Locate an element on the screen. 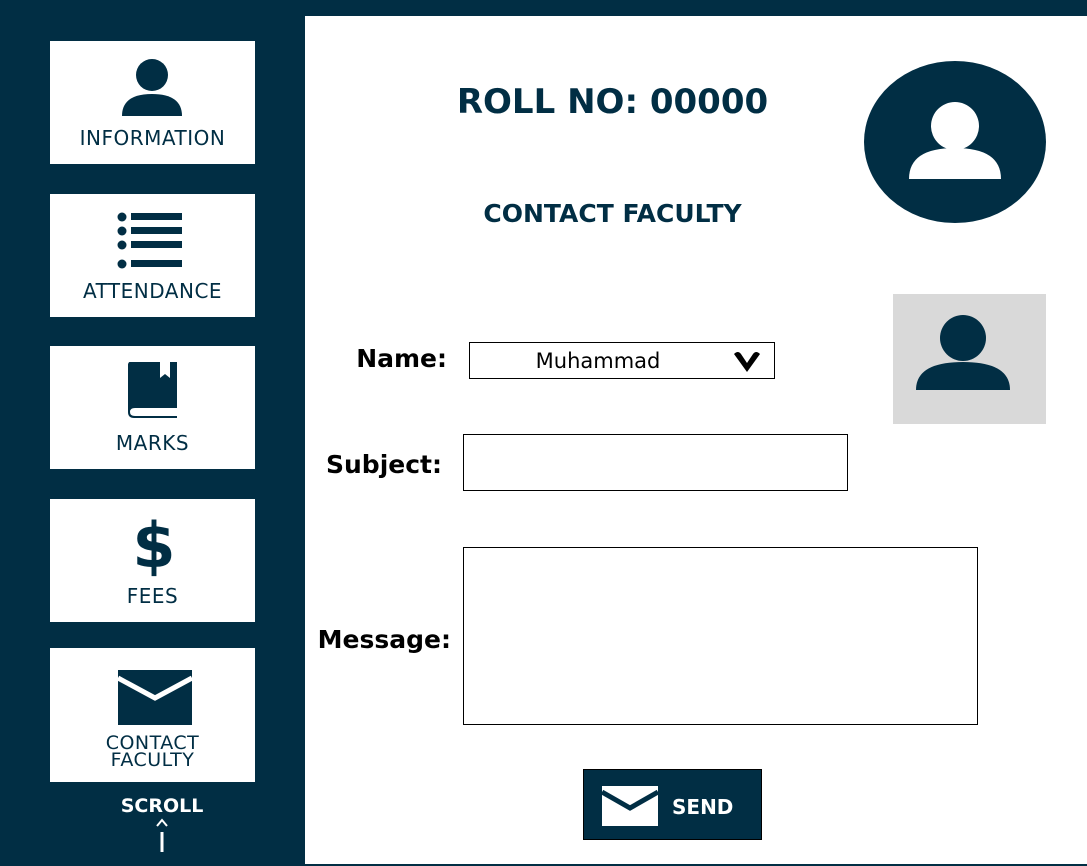  envelope-icon is located at coordinates (630, 806).